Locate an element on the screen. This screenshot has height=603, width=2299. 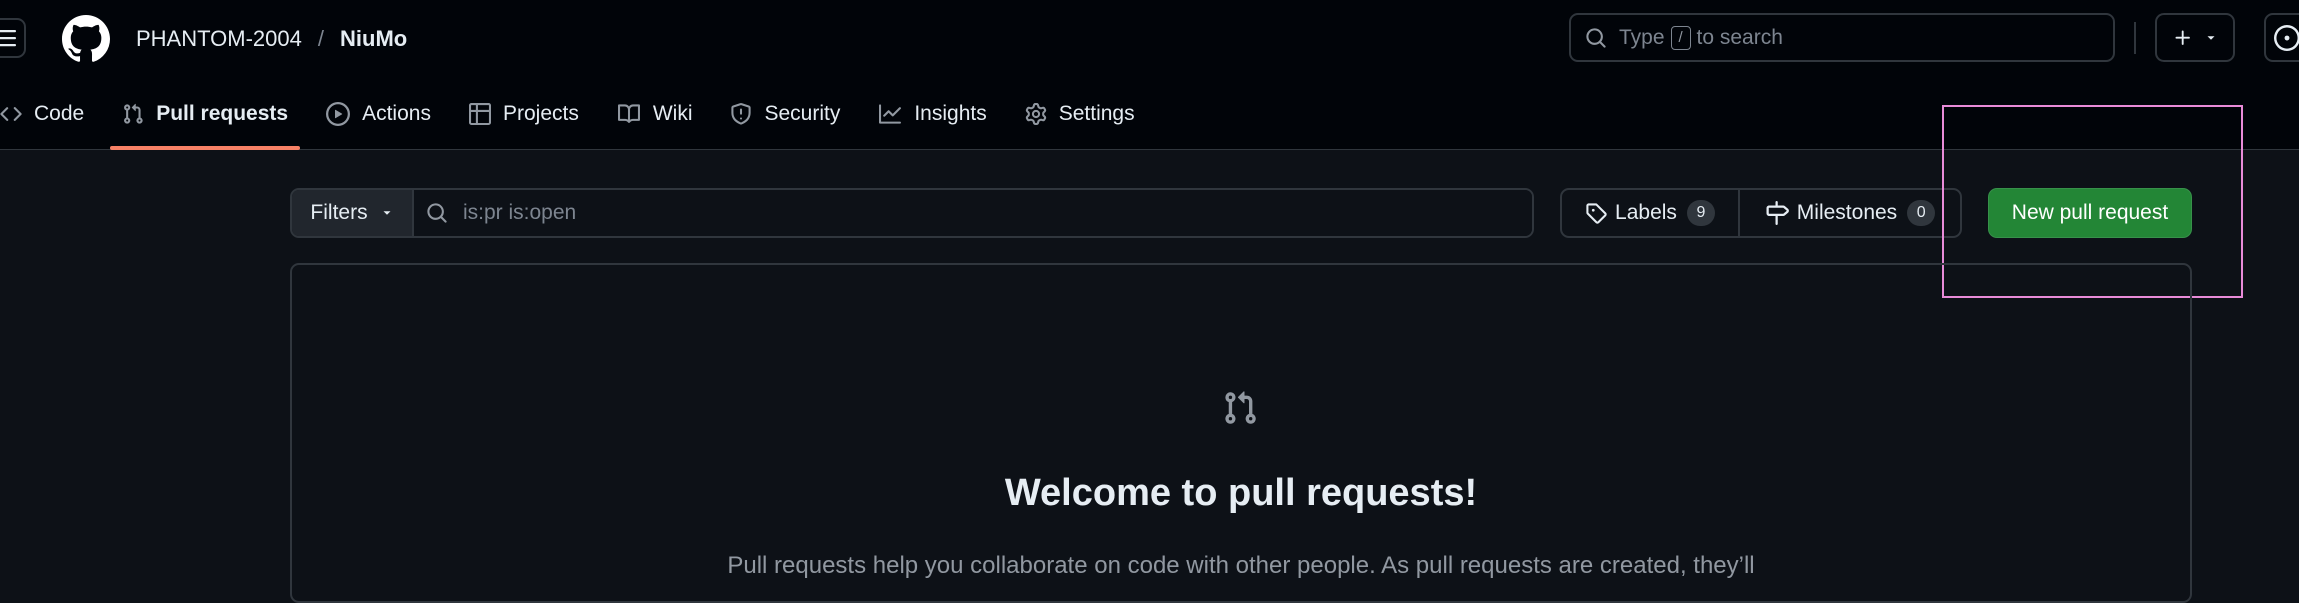
repo-breadcrumb: PHANTOM-2004 / NiuMo is located at coordinates (271, 39).